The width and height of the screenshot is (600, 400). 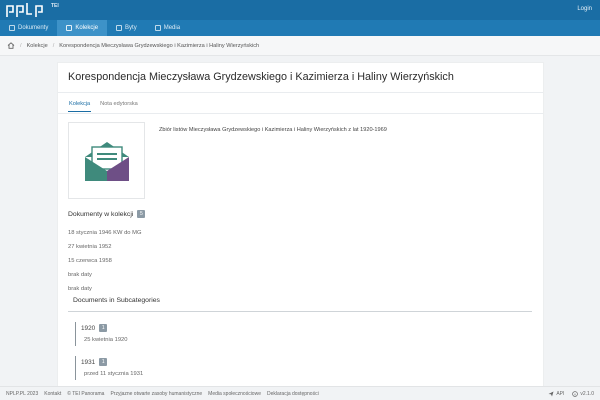 What do you see at coordinates (22, 393) in the screenshot?
I see `footer-copyright: NPLP.PL 2023` at bounding box center [22, 393].